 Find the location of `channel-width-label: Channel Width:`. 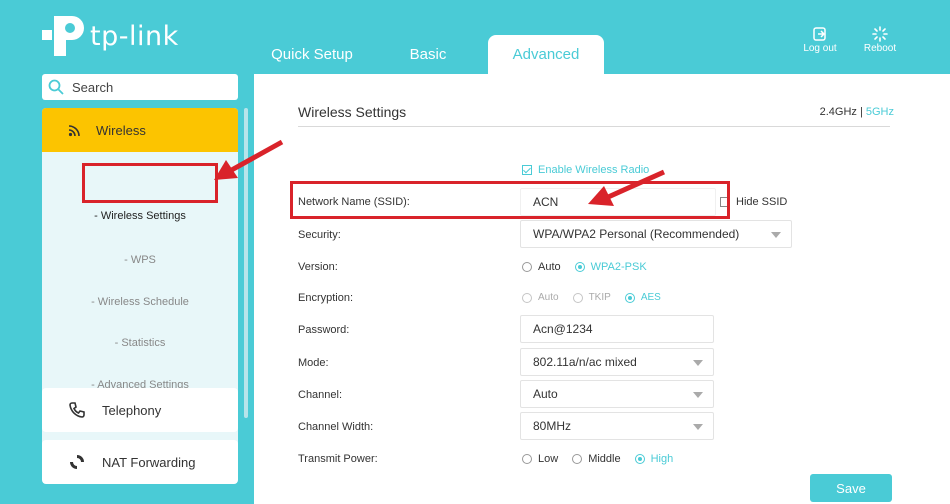

channel-width-label: Channel Width: is located at coordinates (336, 427).